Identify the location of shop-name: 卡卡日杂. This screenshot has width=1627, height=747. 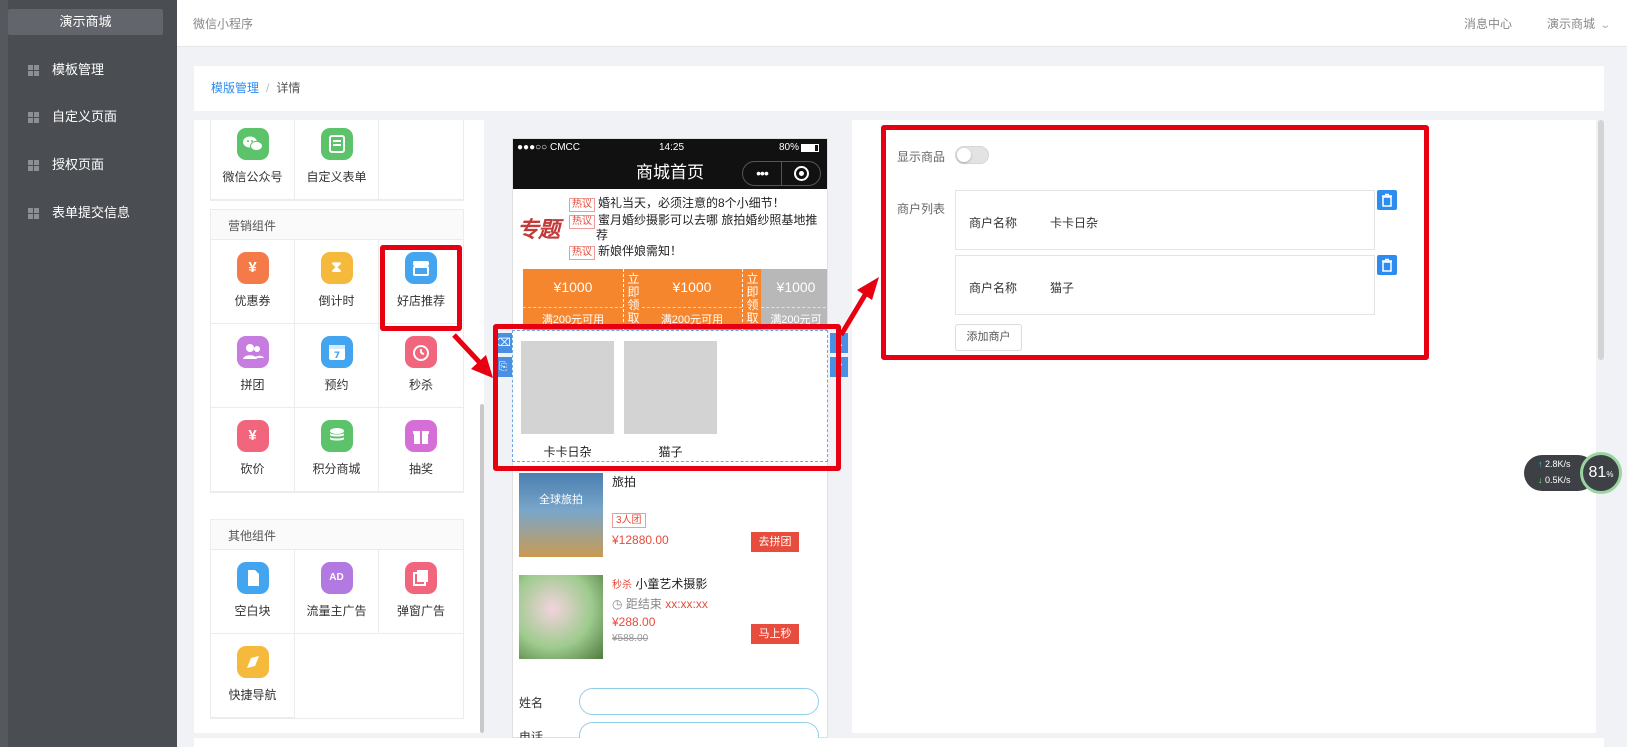
(567, 452).